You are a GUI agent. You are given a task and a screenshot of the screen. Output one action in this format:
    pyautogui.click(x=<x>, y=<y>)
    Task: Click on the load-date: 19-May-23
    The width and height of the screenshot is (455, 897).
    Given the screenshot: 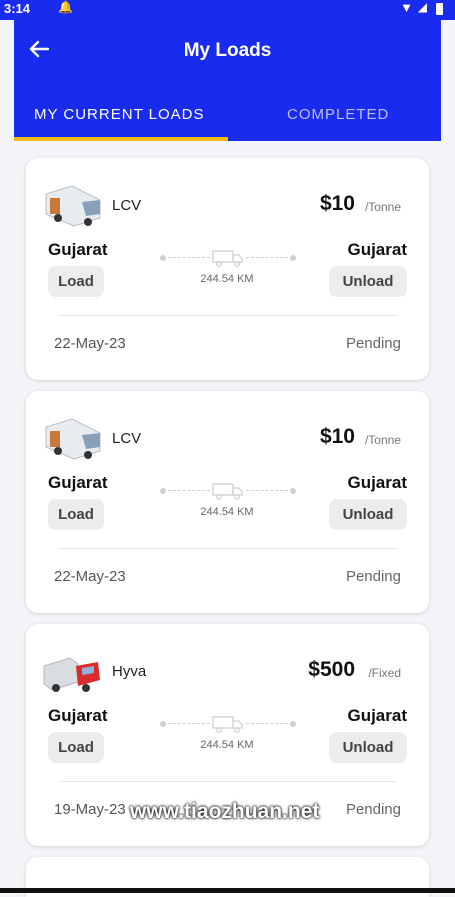 What is the action you would take?
    pyautogui.click(x=90, y=809)
    